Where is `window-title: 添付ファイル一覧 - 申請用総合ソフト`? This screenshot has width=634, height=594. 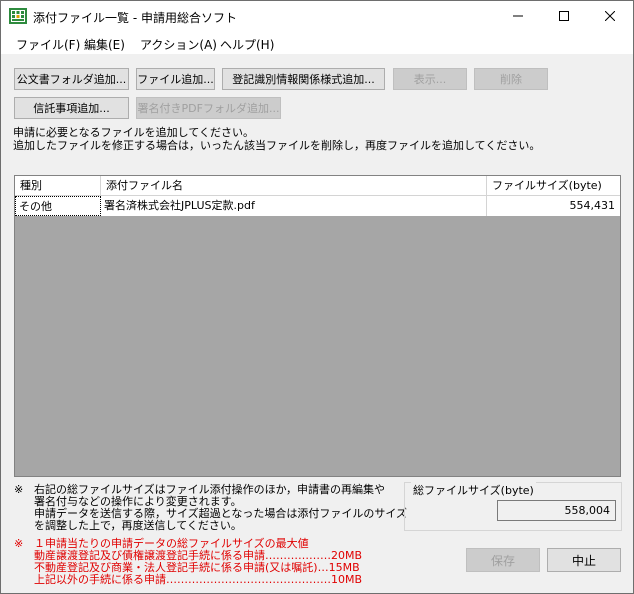 window-title: 添付ファイル一覧 - 申請用総合ソフト is located at coordinates (135, 18).